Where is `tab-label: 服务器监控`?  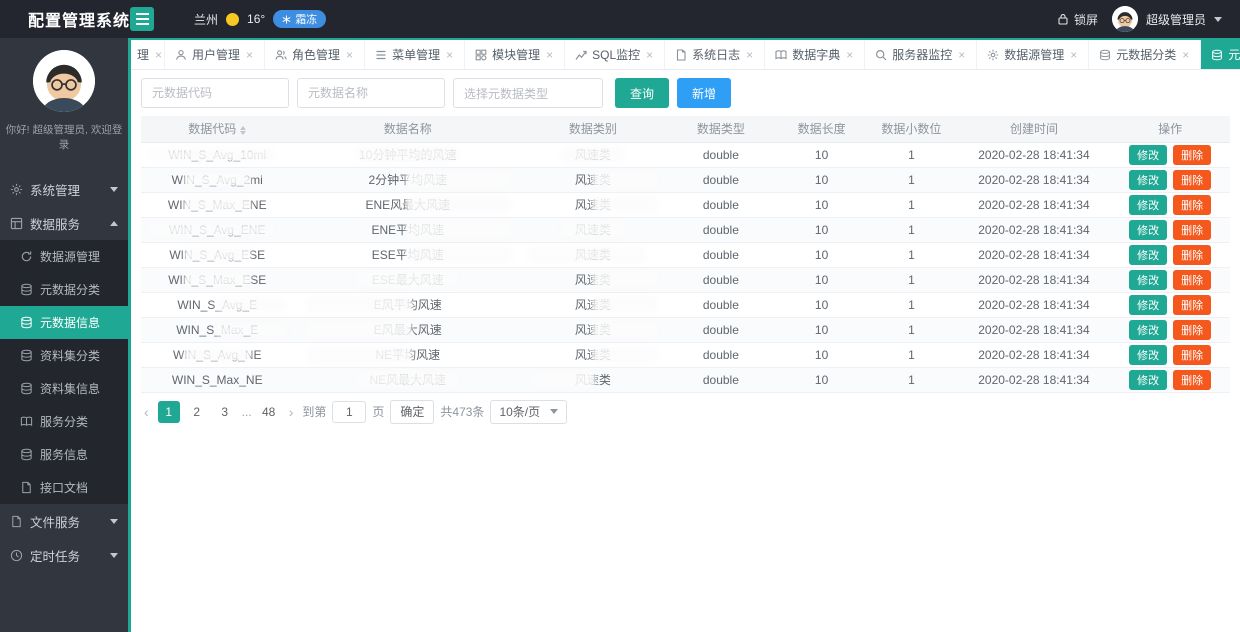
tab-label: 服务器监控 is located at coordinates (922, 55).